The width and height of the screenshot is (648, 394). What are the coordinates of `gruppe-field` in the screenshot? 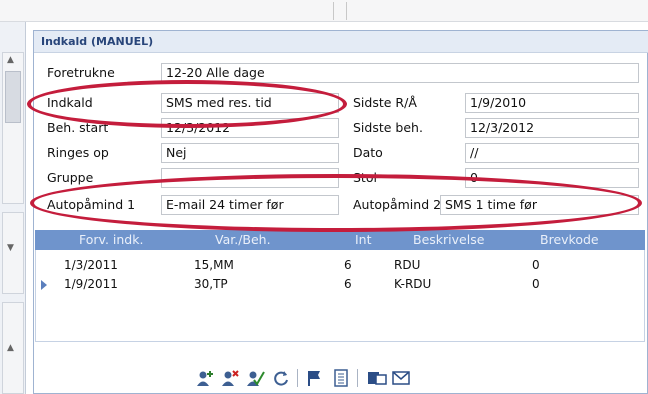 It's located at (250, 178).